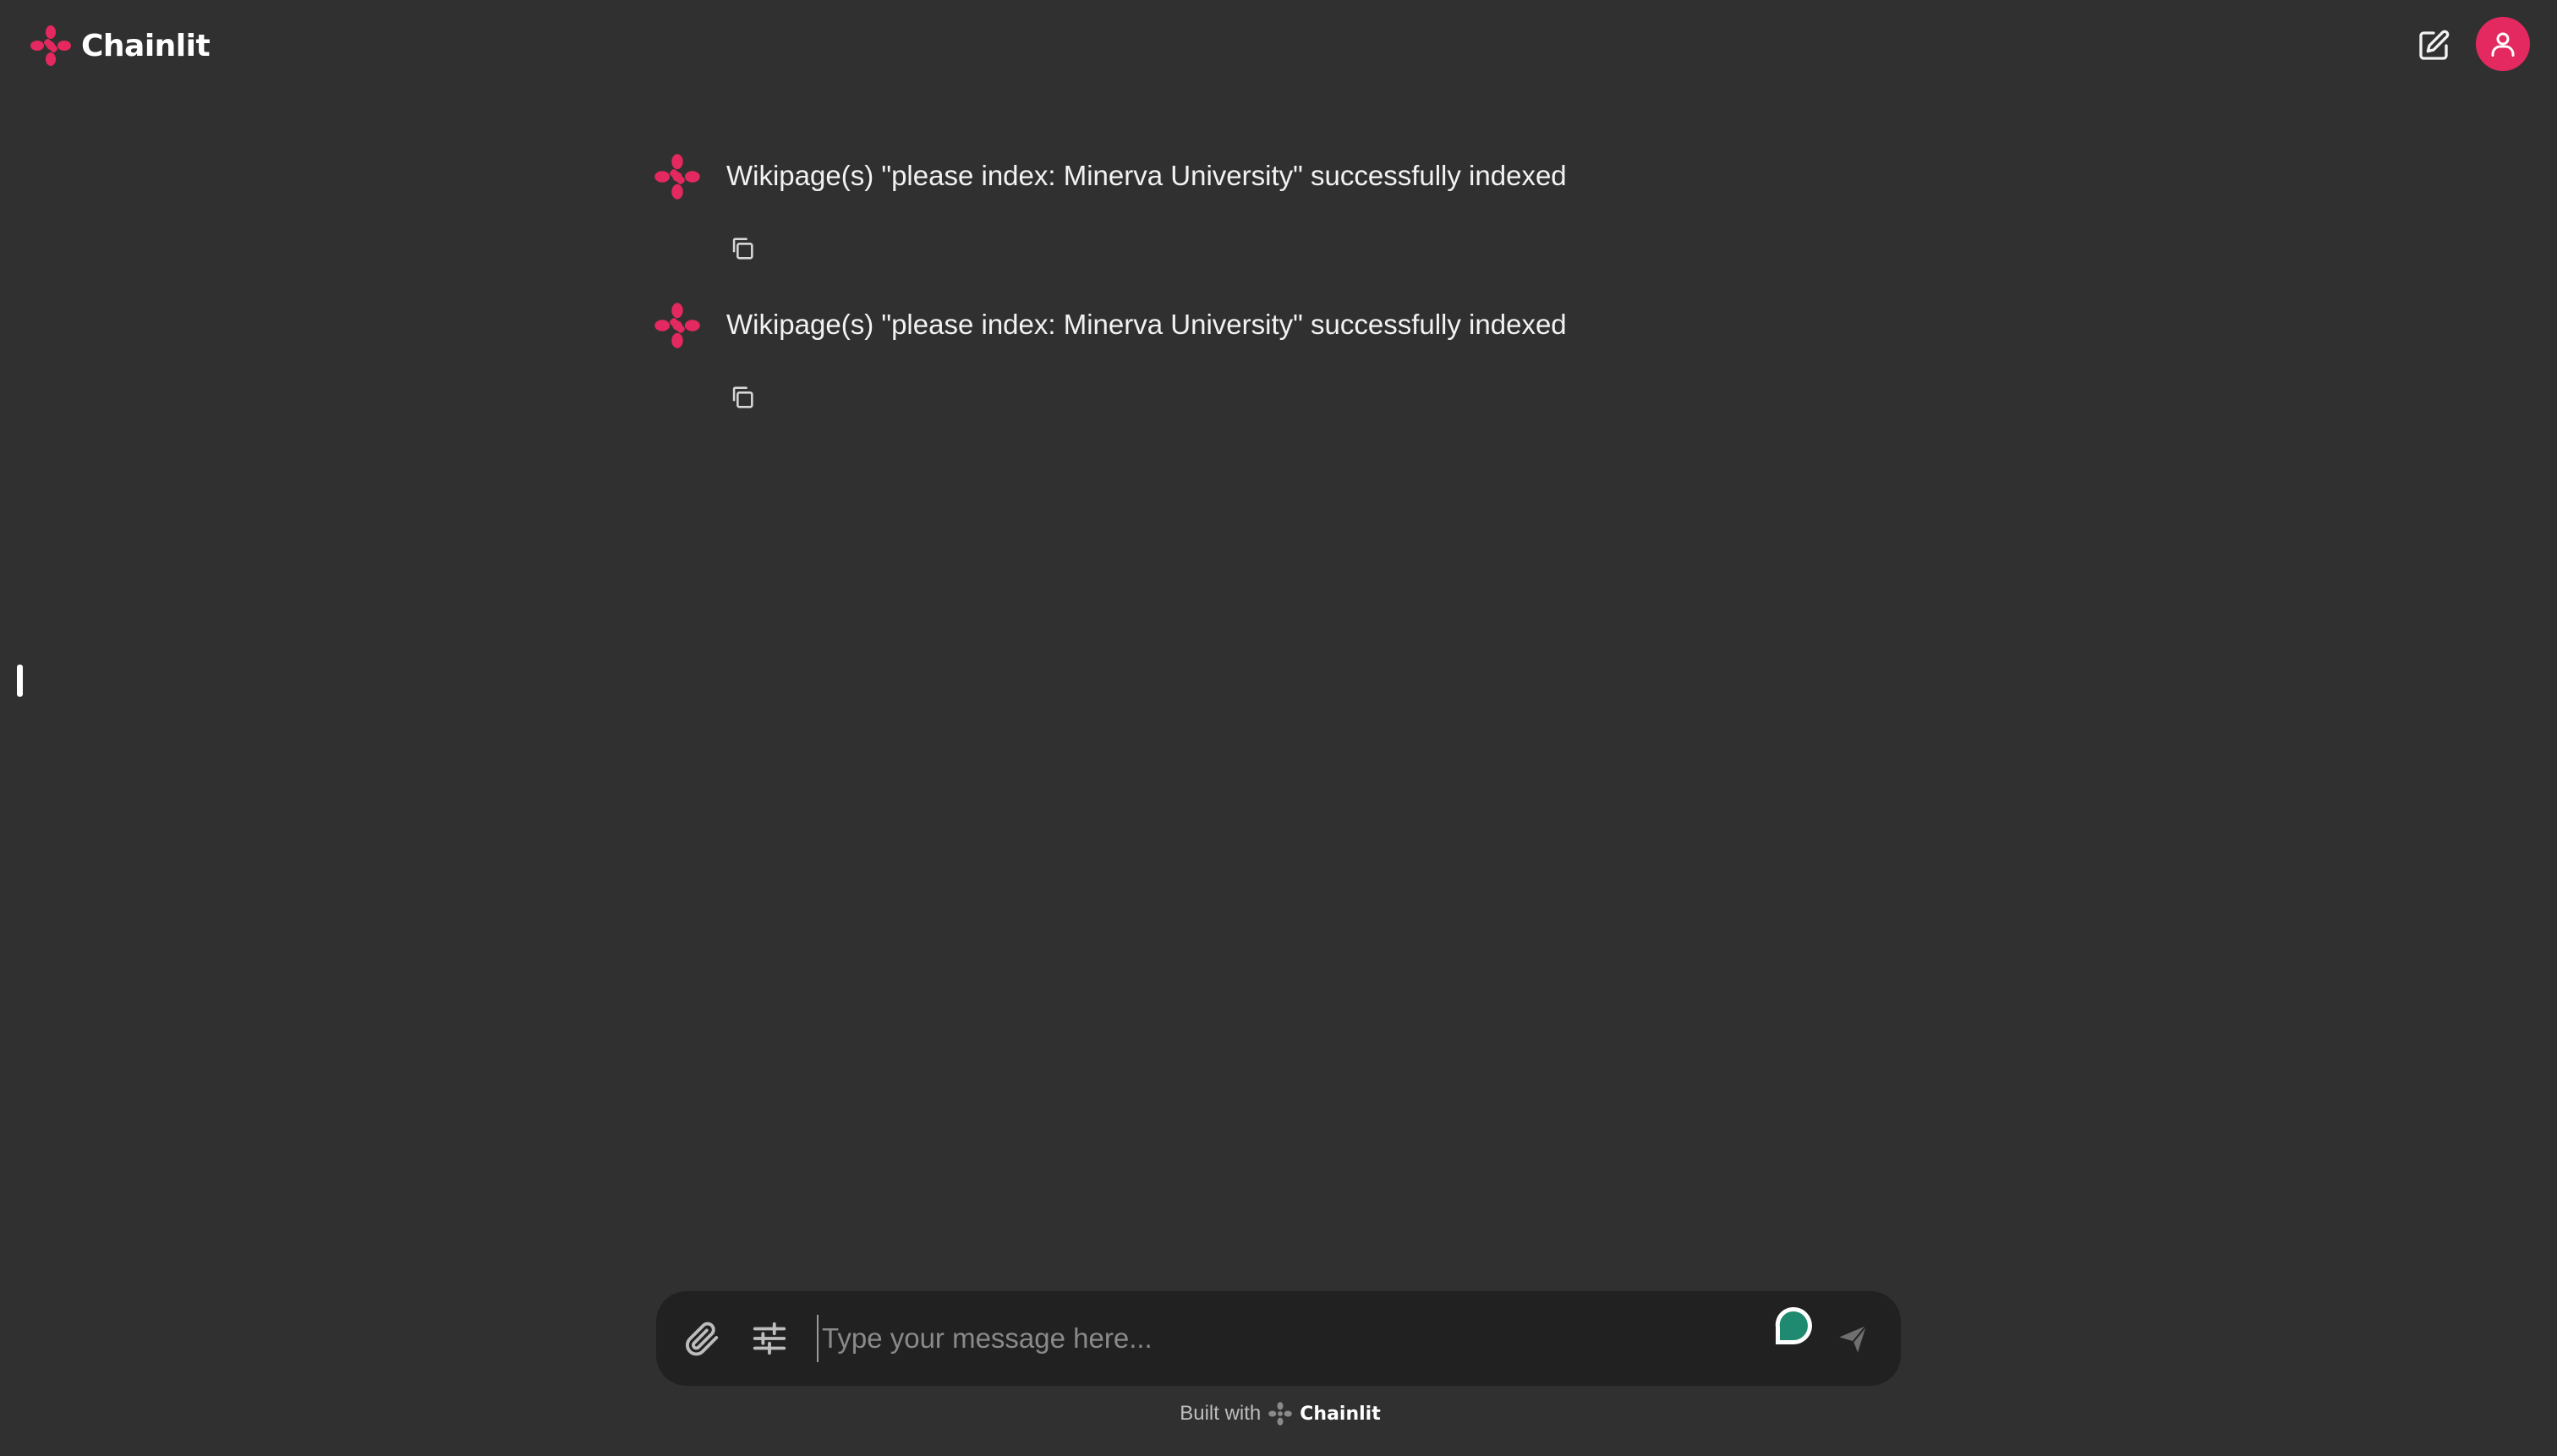  What do you see at coordinates (1189, 1338) in the screenshot?
I see `message-input` at bounding box center [1189, 1338].